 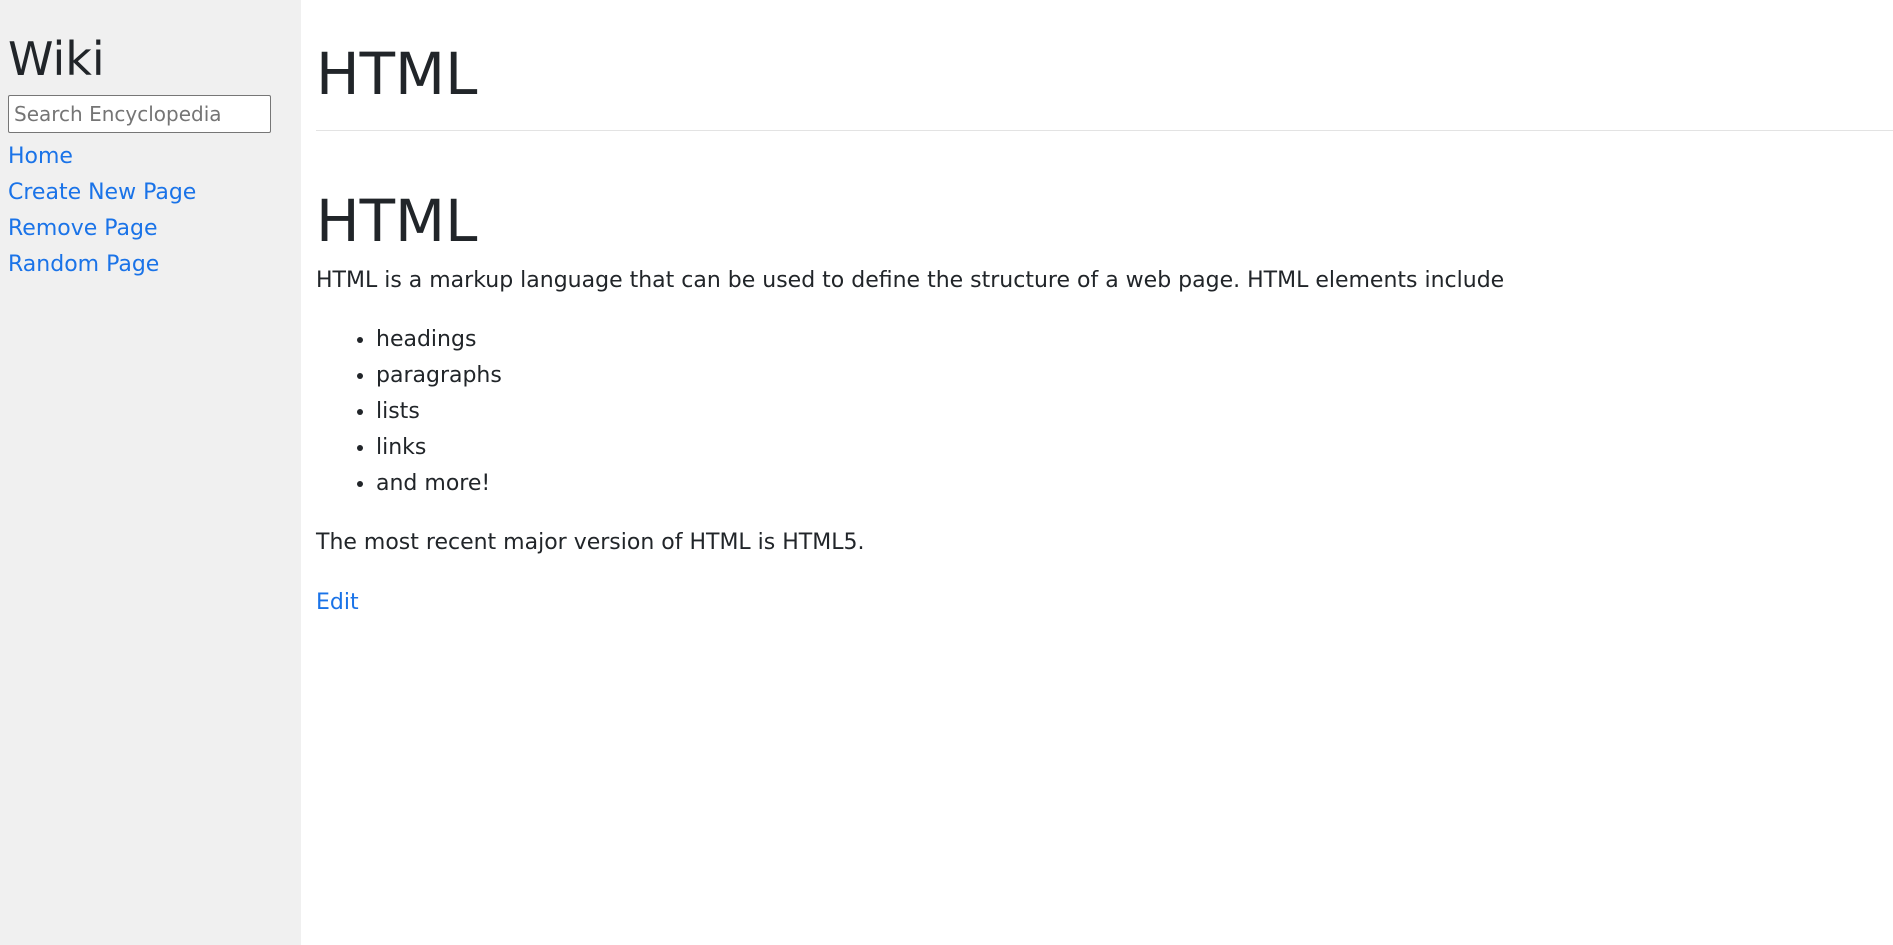 I want to click on list-item: links, so click(x=1134, y=448).